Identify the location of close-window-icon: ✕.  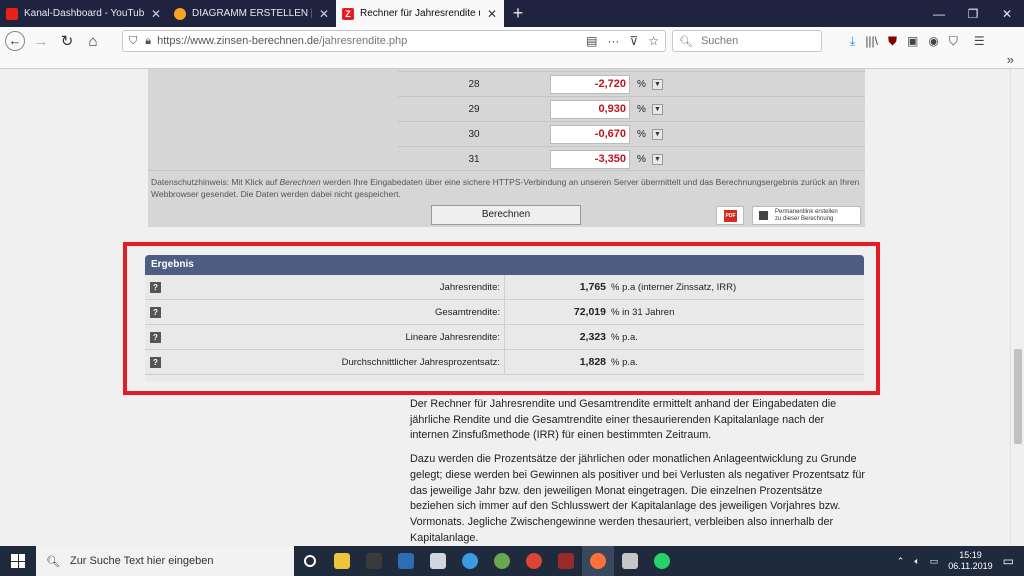
(1007, 13).